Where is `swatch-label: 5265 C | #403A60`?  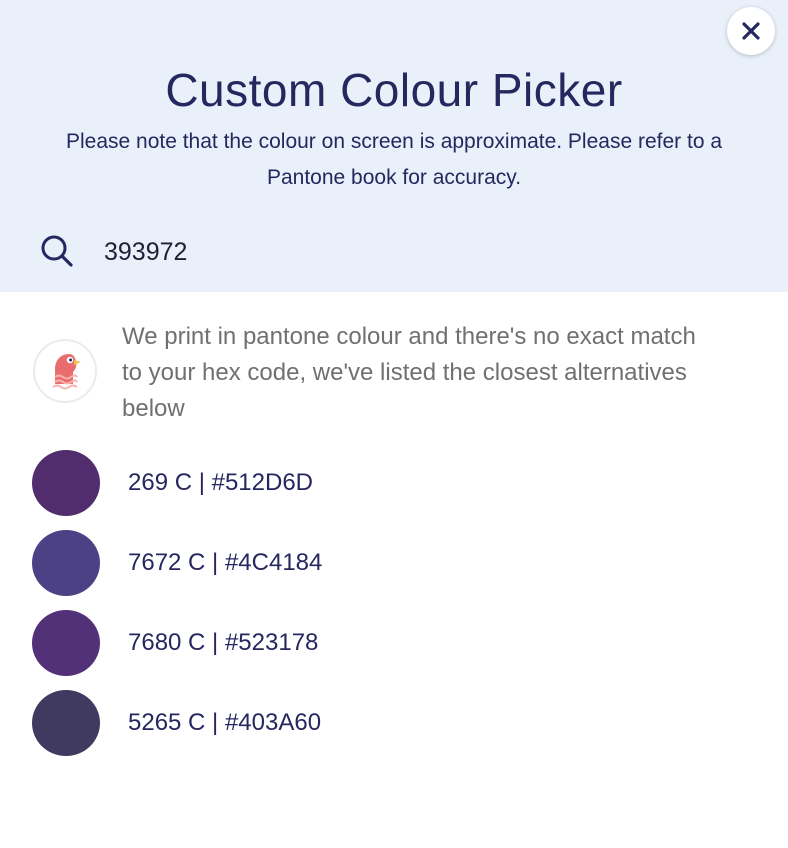 swatch-label: 5265 C | #403A60 is located at coordinates (225, 722).